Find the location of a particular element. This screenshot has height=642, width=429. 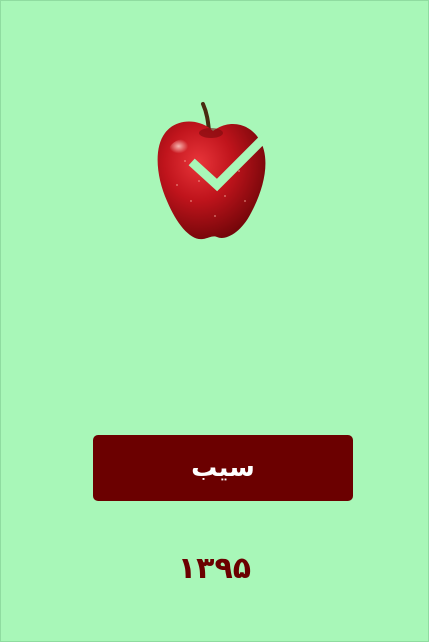

year-label: ۱۳۹۵ is located at coordinates (214, 568).